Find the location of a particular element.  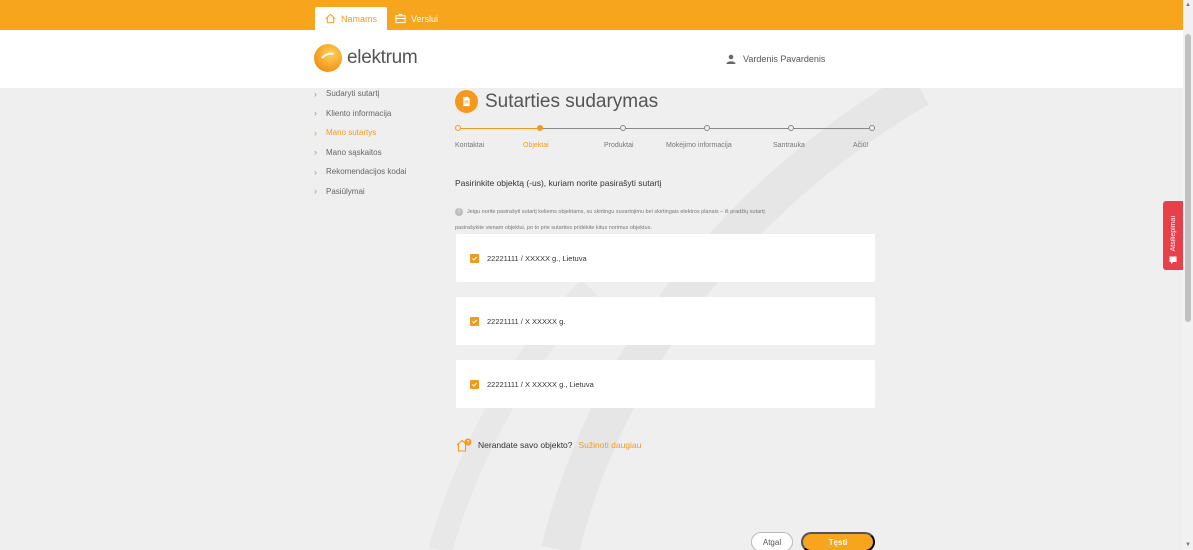

learn-more-link: Sužinoti daugiau is located at coordinates (610, 445).